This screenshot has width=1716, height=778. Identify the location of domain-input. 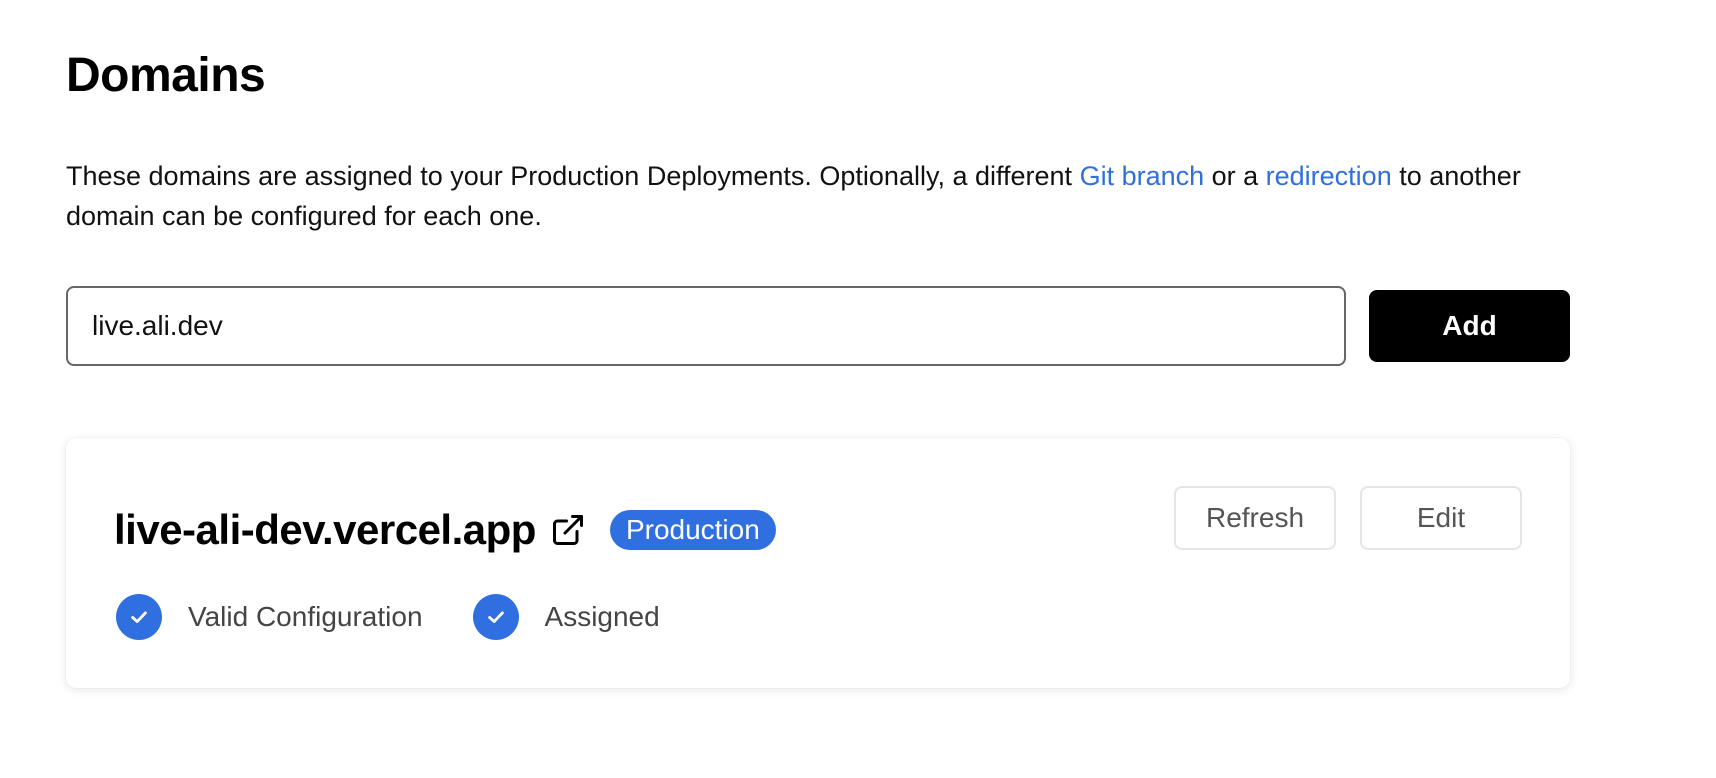
(706, 326).